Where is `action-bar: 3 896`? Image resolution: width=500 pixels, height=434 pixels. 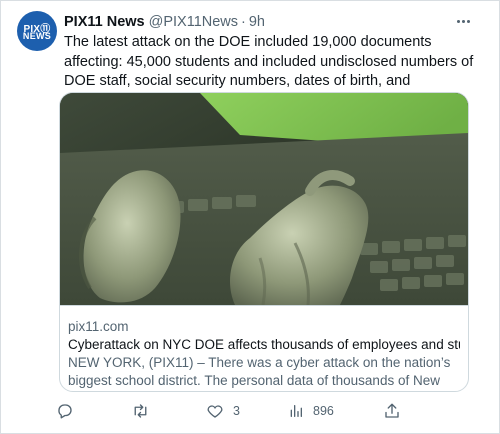 action-bar: 3 896 is located at coordinates (266, 411).